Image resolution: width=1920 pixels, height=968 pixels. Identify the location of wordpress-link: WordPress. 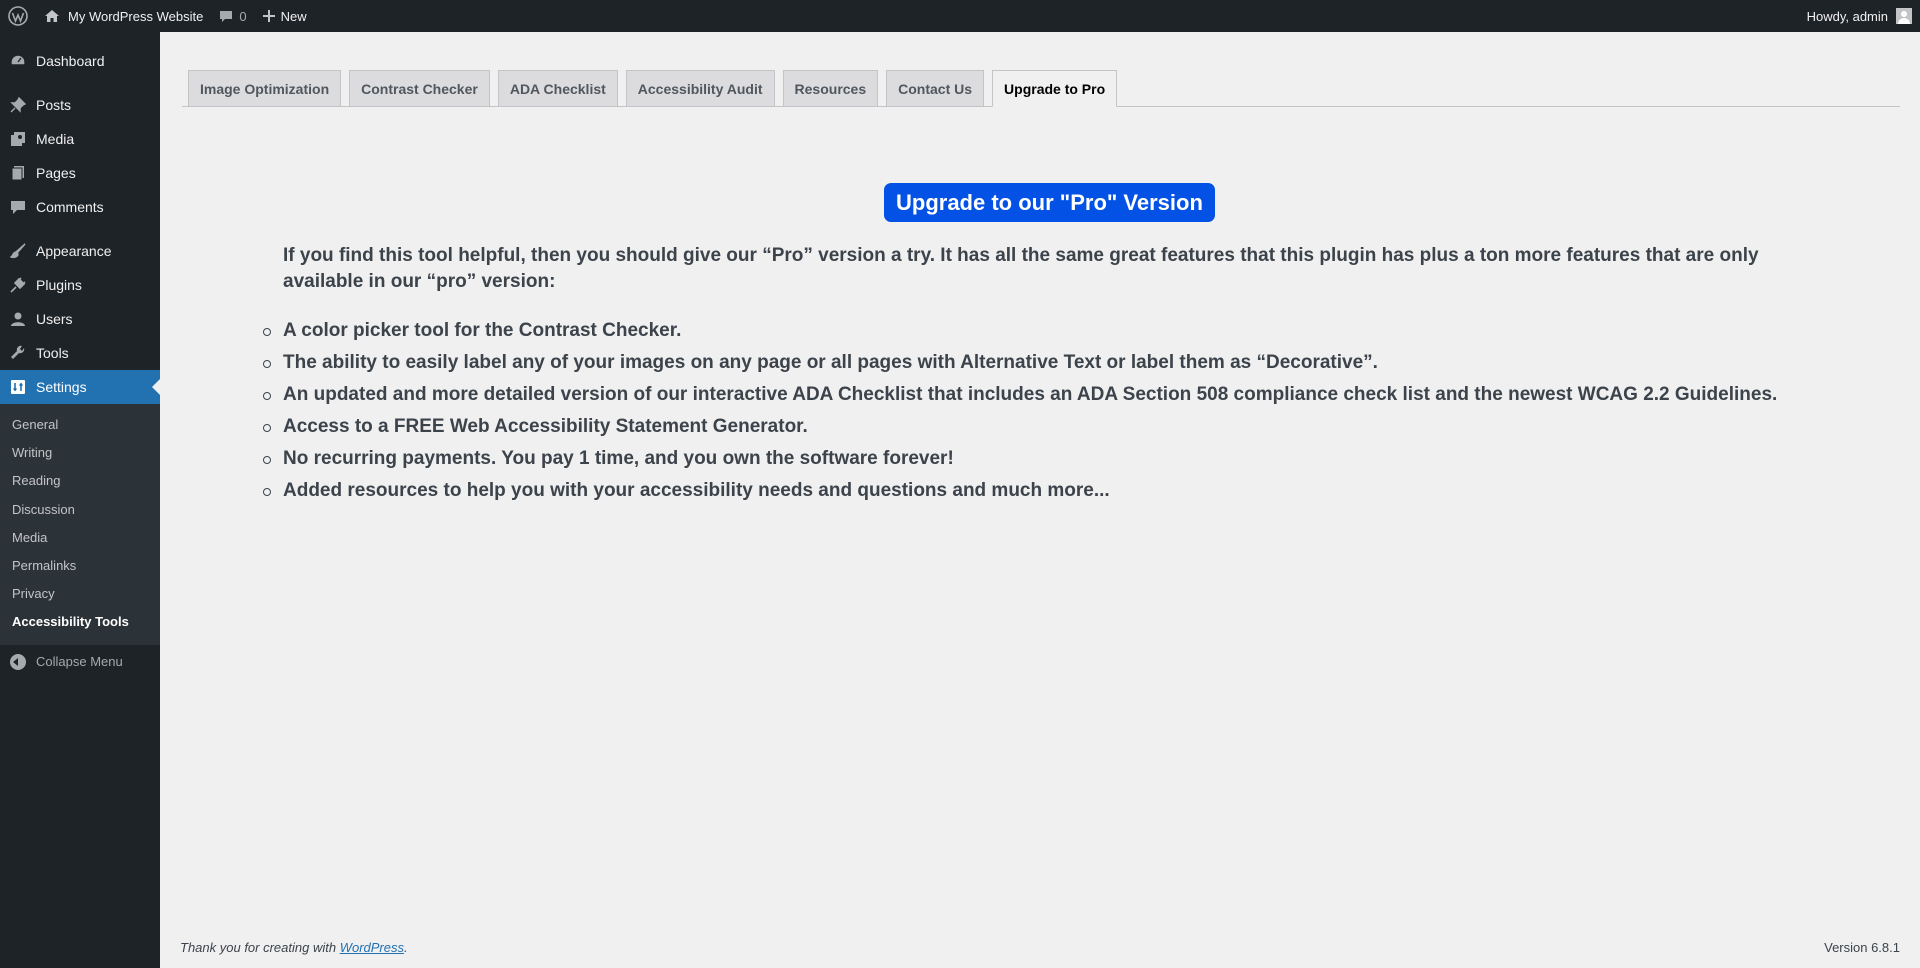
(372, 947).